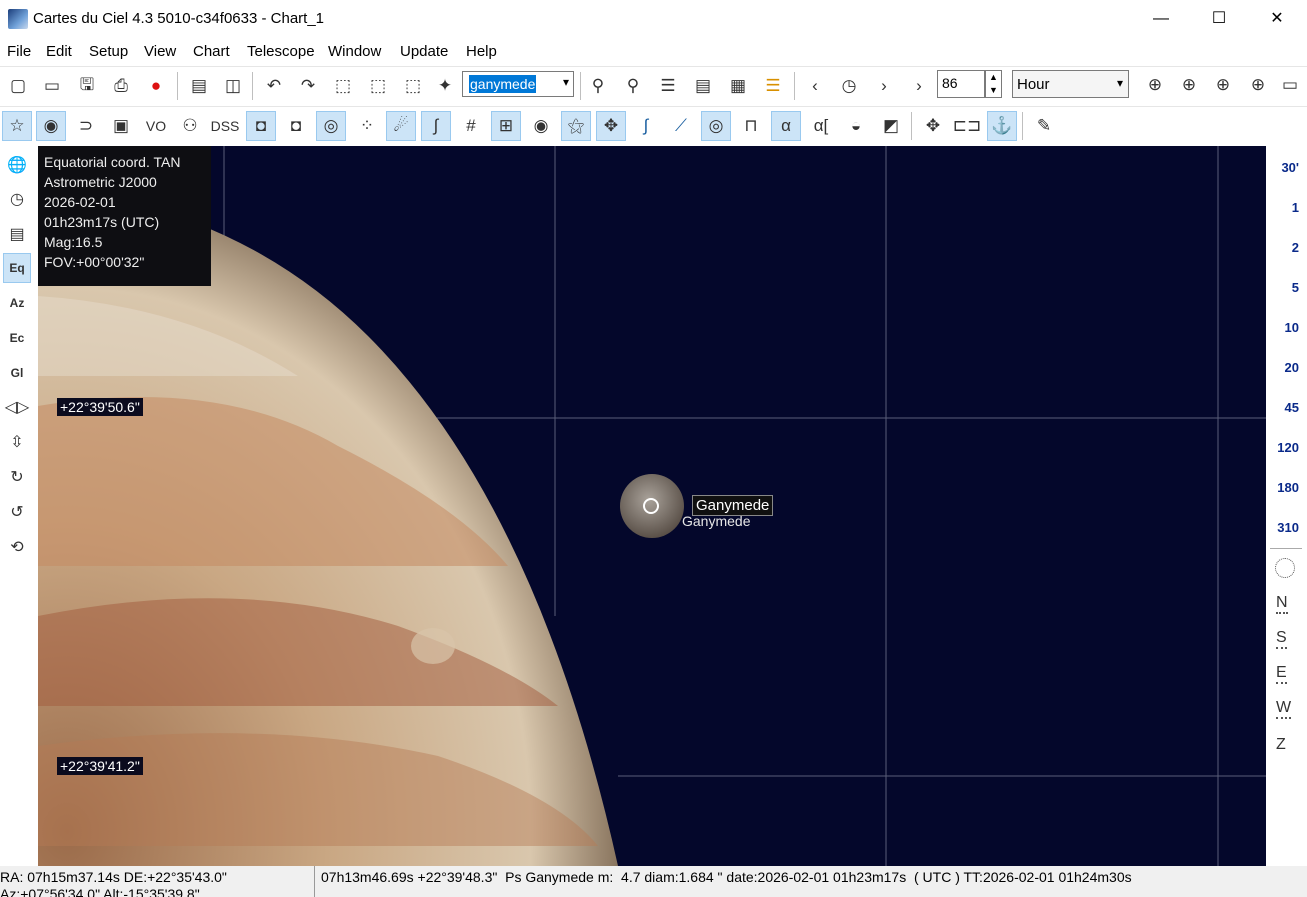 The height and width of the screenshot is (897, 1307). I want to click on anchor-icon: ⚓, so click(1002, 126).